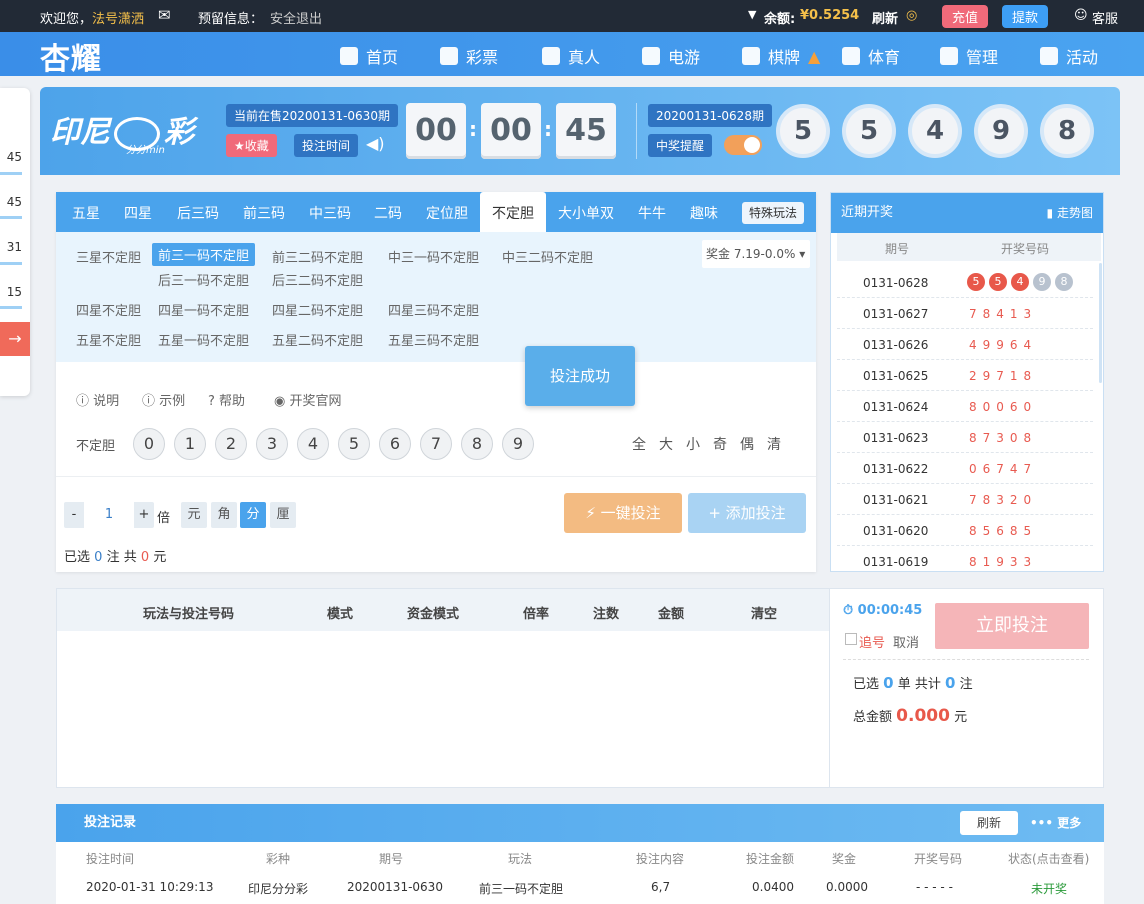 The image size is (1144, 904). What do you see at coordinates (203, 309) in the screenshot?
I see `sub-play-item: 四星一码不定胆` at bounding box center [203, 309].